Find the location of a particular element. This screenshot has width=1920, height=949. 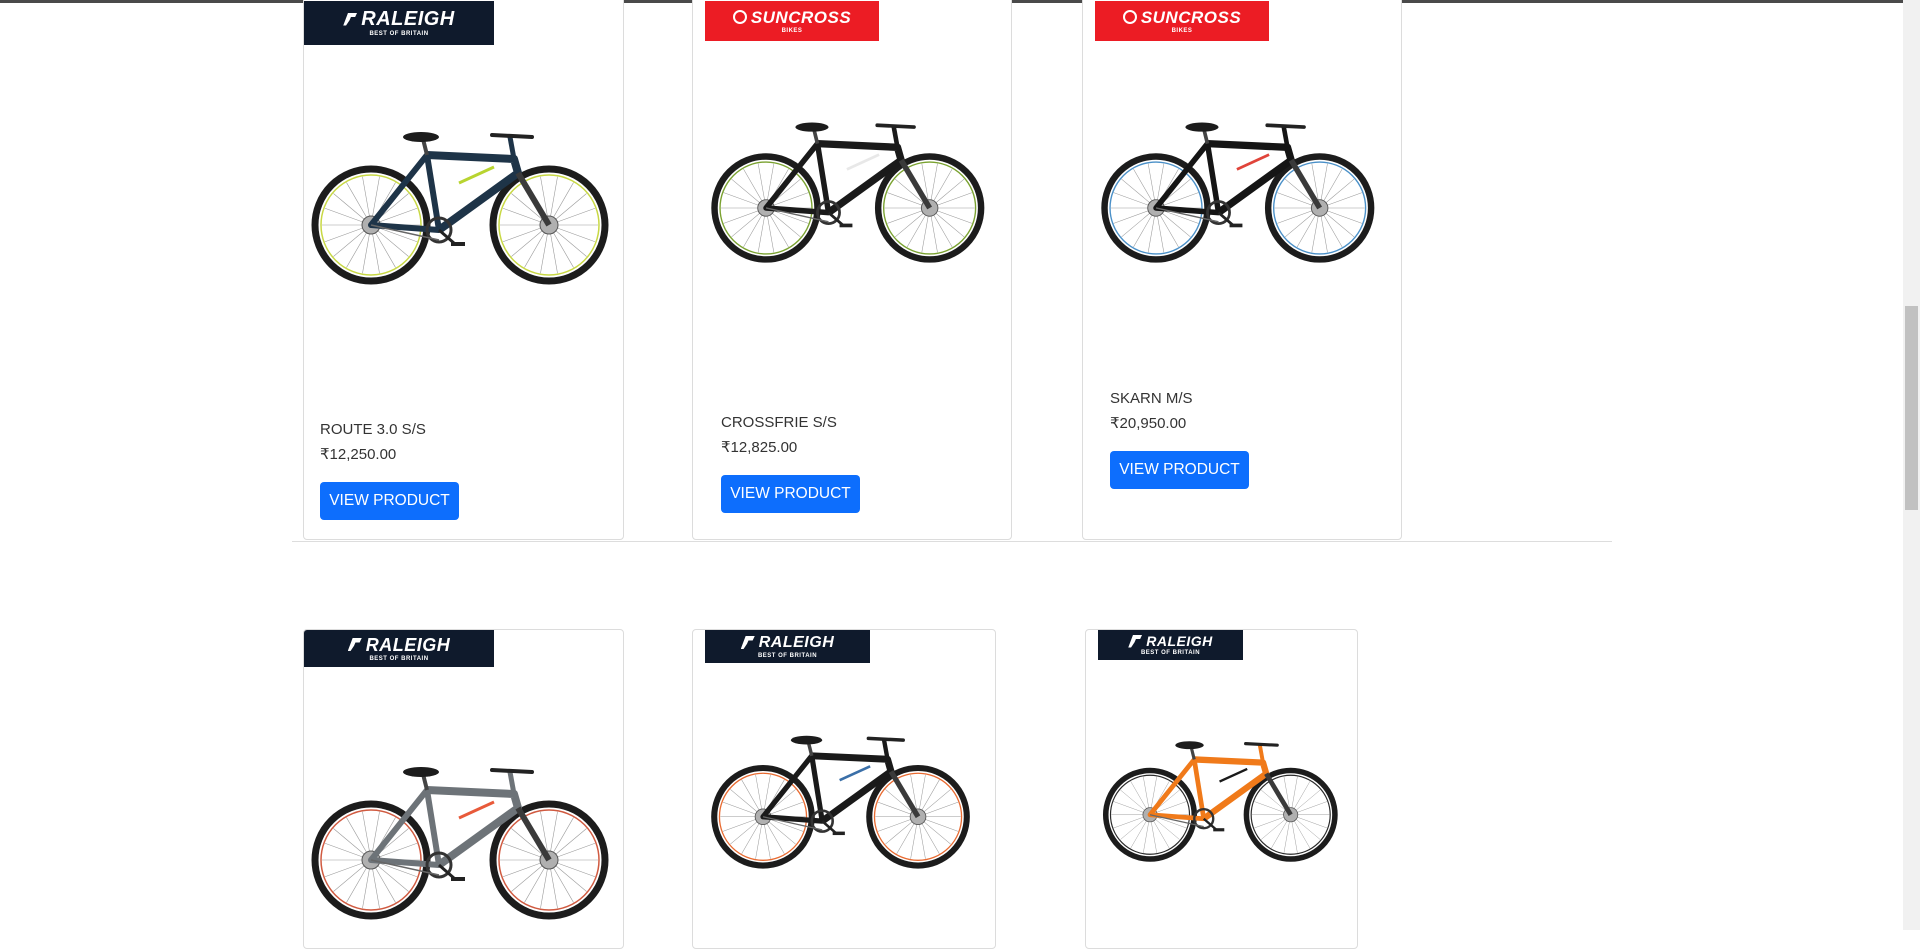

product-name: ROUTE 3.0 S/S is located at coordinates (373, 429).